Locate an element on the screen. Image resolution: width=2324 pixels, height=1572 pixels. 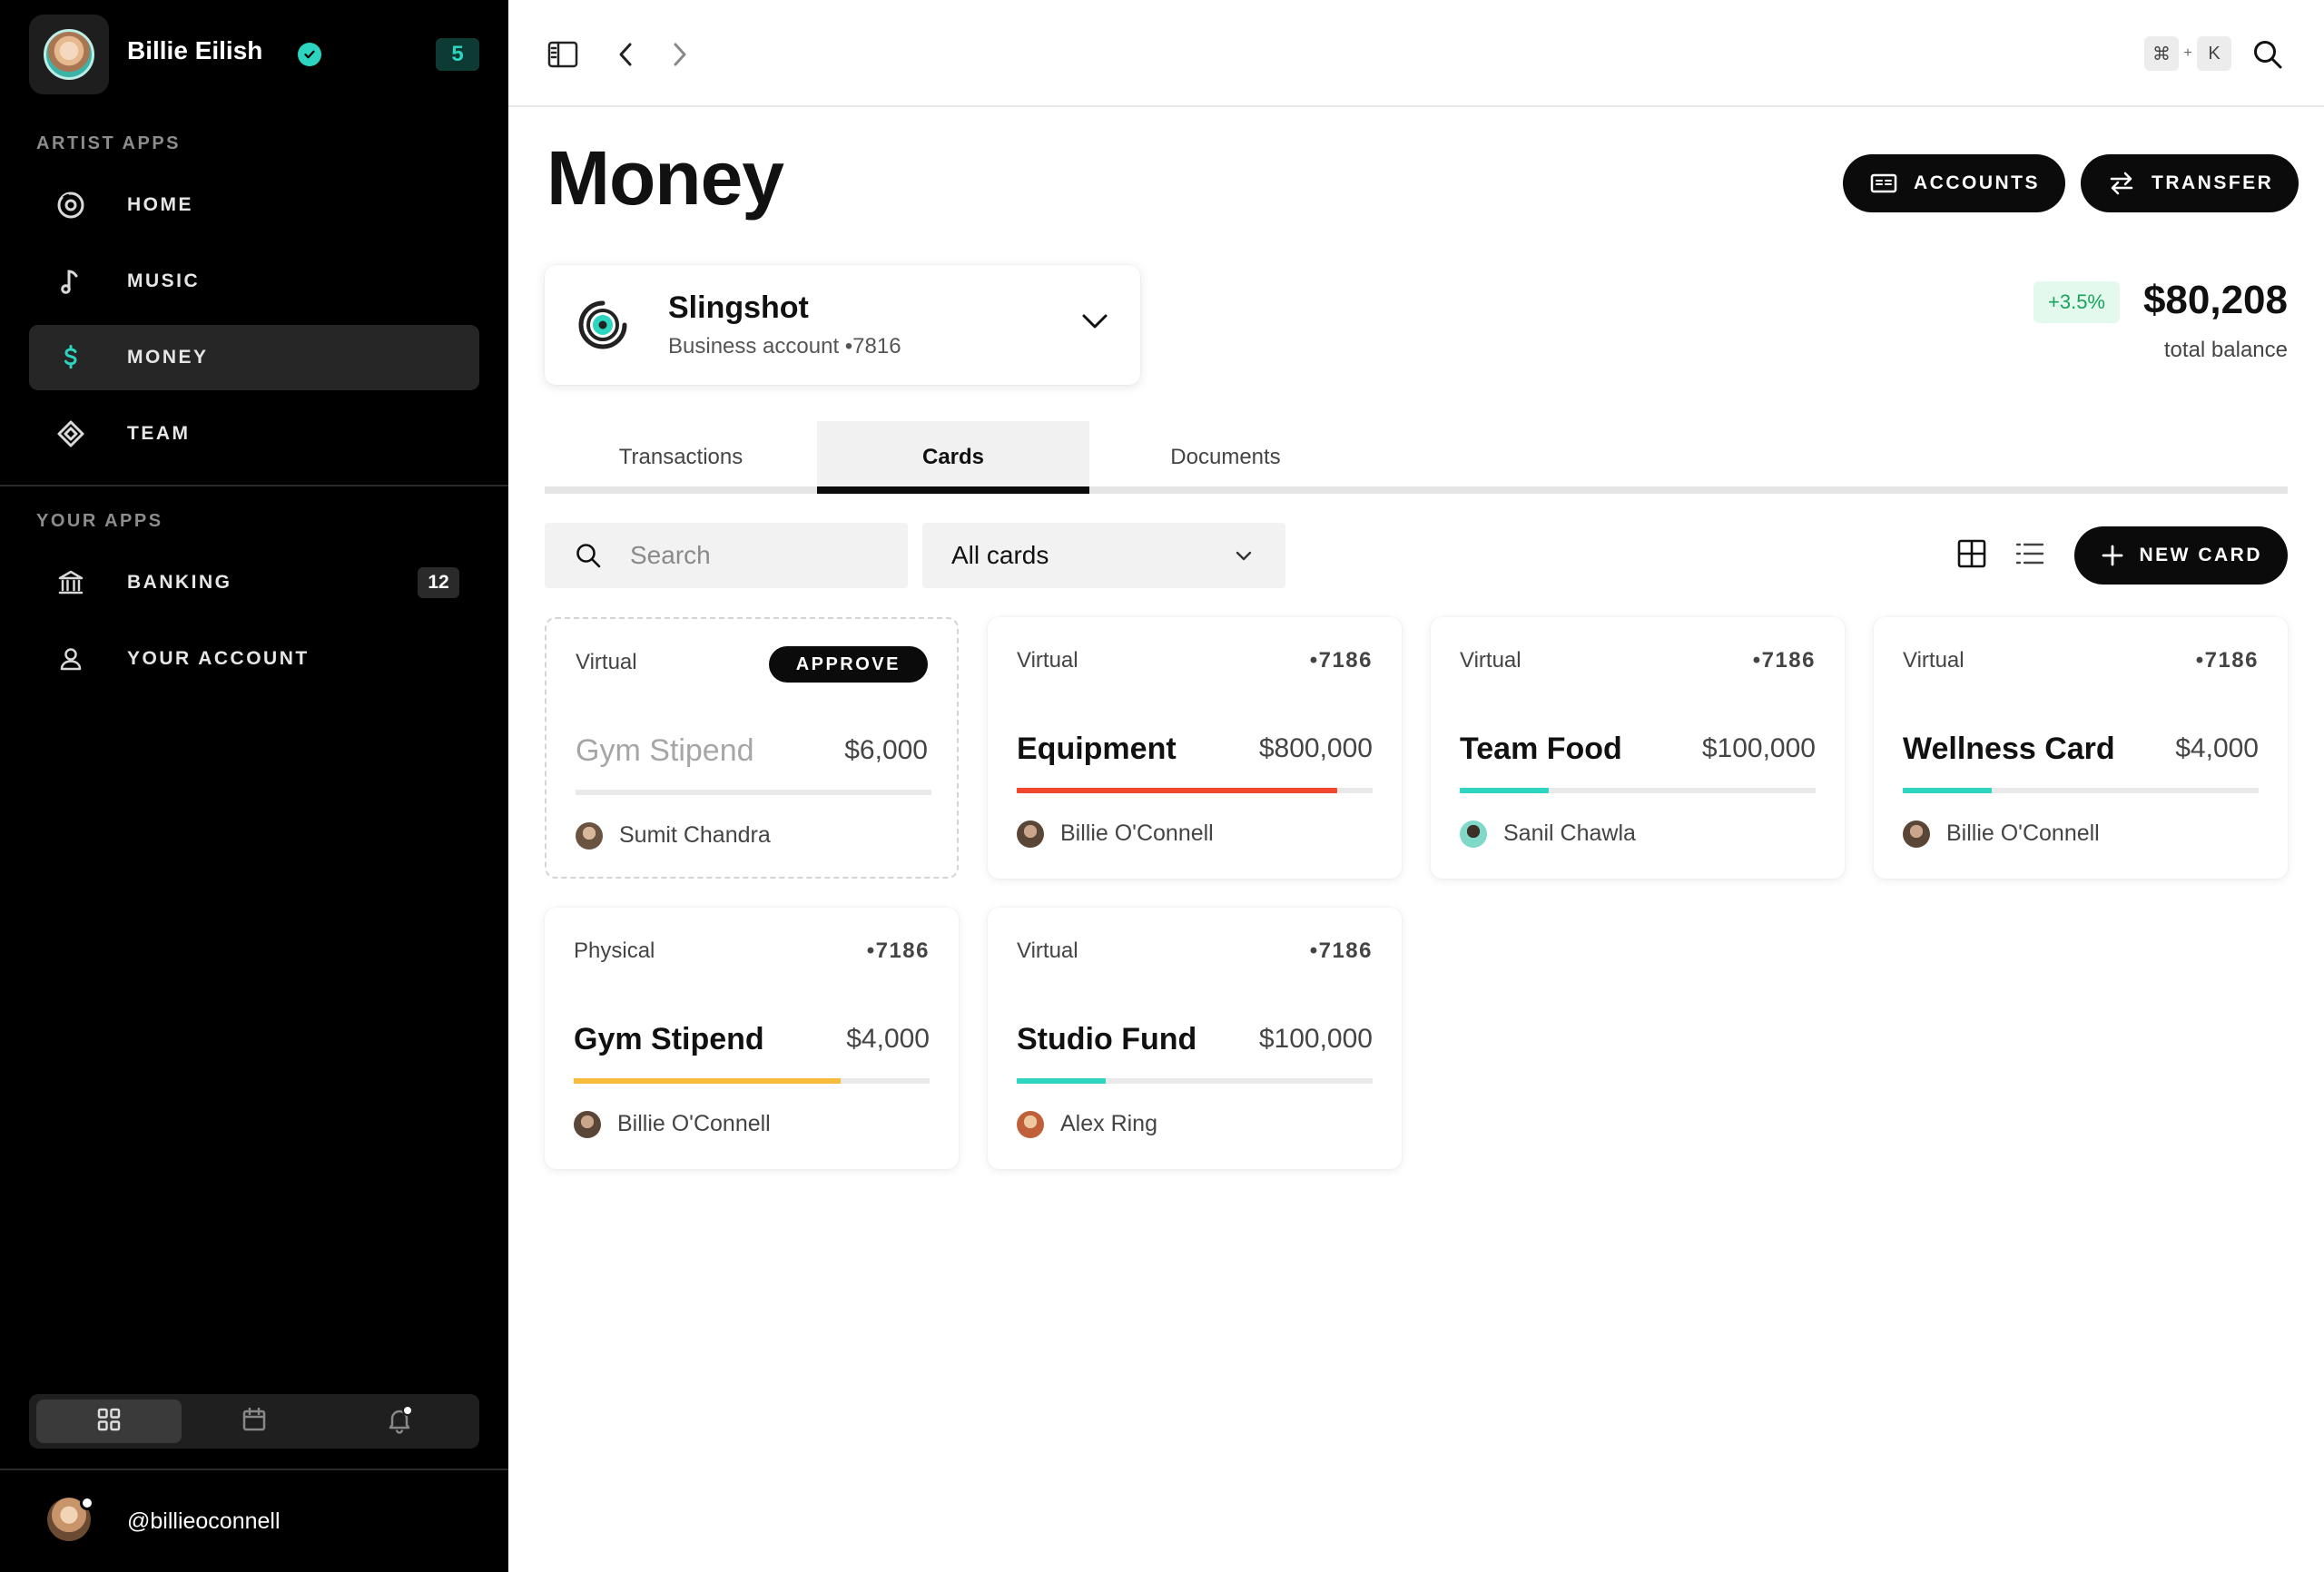
toggle-sidebar-icon is located at coordinates (563, 54).